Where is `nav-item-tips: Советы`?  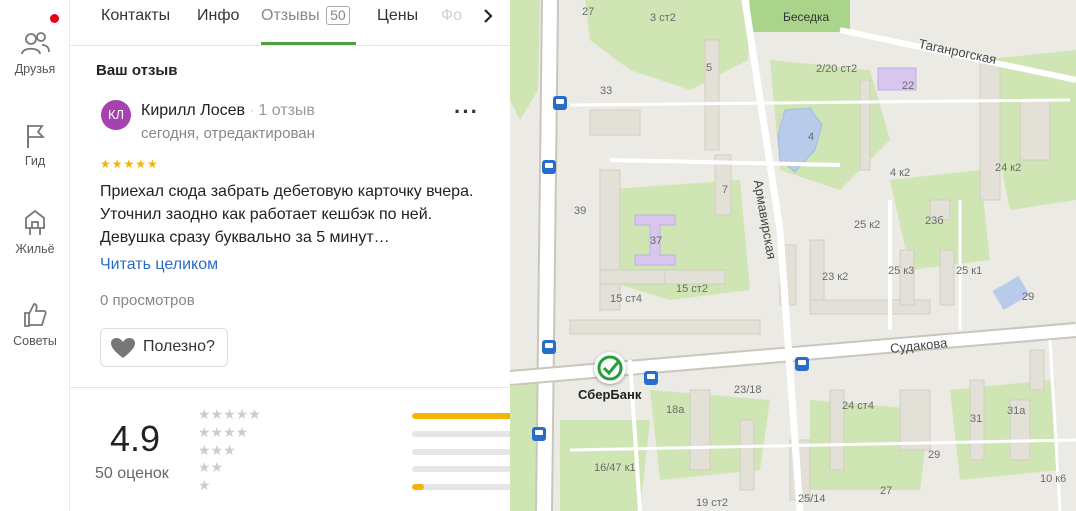 nav-item-tips: Советы is located at coordinates (35, 324).